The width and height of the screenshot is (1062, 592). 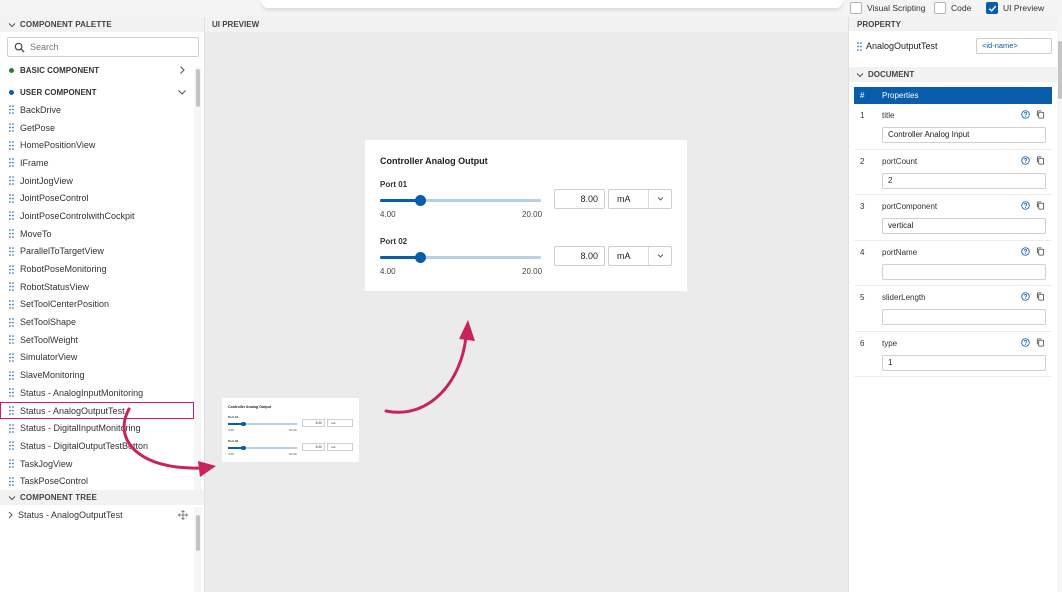 What do you see at coordinates (54, 286) in the screenshot?
I see `palette-item-label: RobotStatusView` at bounding box center [54, 286].